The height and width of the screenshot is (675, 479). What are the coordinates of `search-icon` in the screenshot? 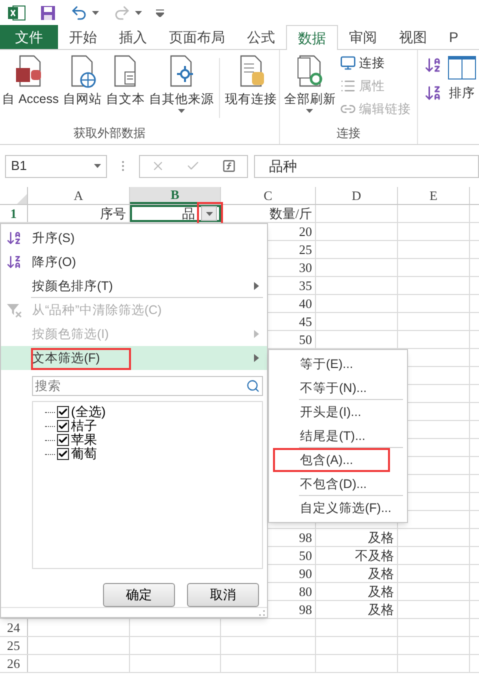 It's located at (253, 386).